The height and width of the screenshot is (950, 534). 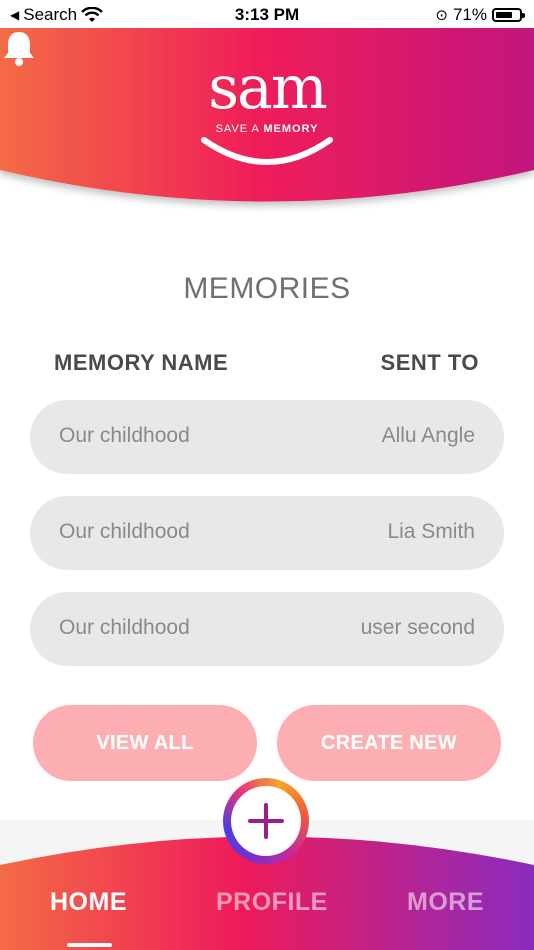 I want to click on memory-recipient: user second, so click(x=417, y=627).